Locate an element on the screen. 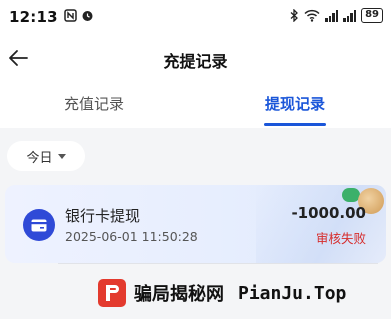 This screenshot has width=391, height=319. status-bar: 12:13 89 is located at coordinates (195, 17).